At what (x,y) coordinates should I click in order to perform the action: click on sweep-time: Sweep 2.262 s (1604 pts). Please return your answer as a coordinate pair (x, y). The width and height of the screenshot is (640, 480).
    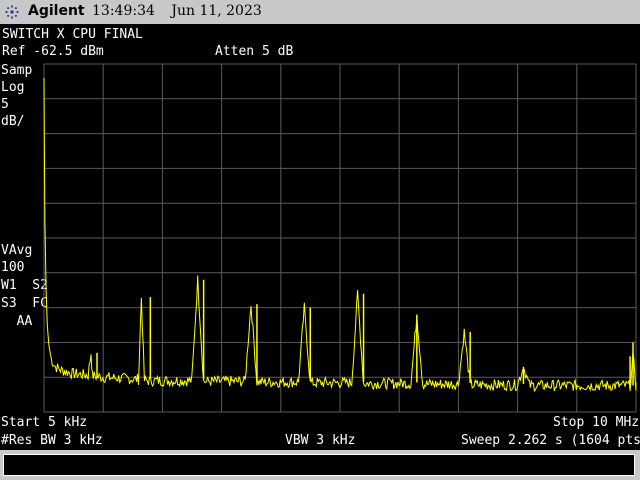
    Looking at the image, I should click on (550, 440).